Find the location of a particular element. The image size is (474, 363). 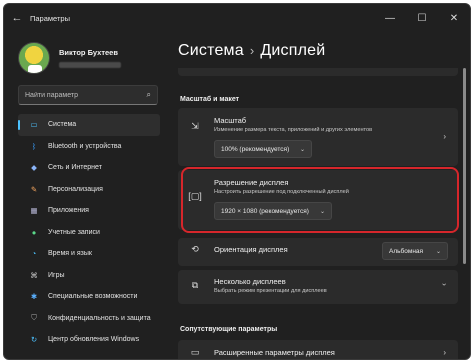

maximize-button: ☐ is located at coordinates (422, 18).